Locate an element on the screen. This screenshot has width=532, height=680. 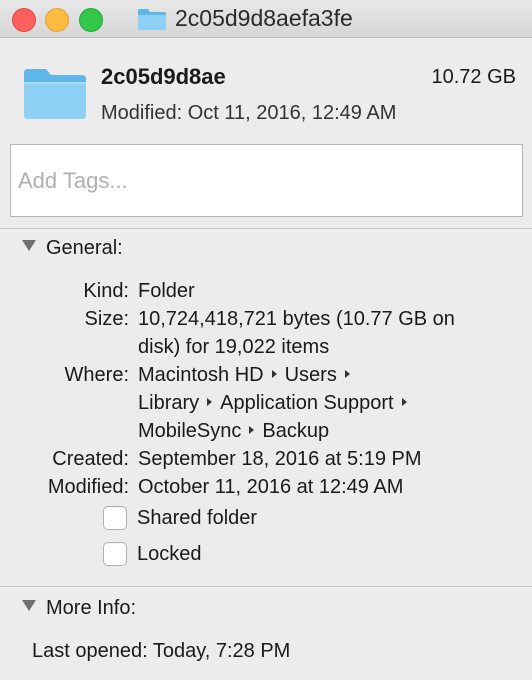
folder-name: 2c05d9d8ae is located at coordinates (163, 76).